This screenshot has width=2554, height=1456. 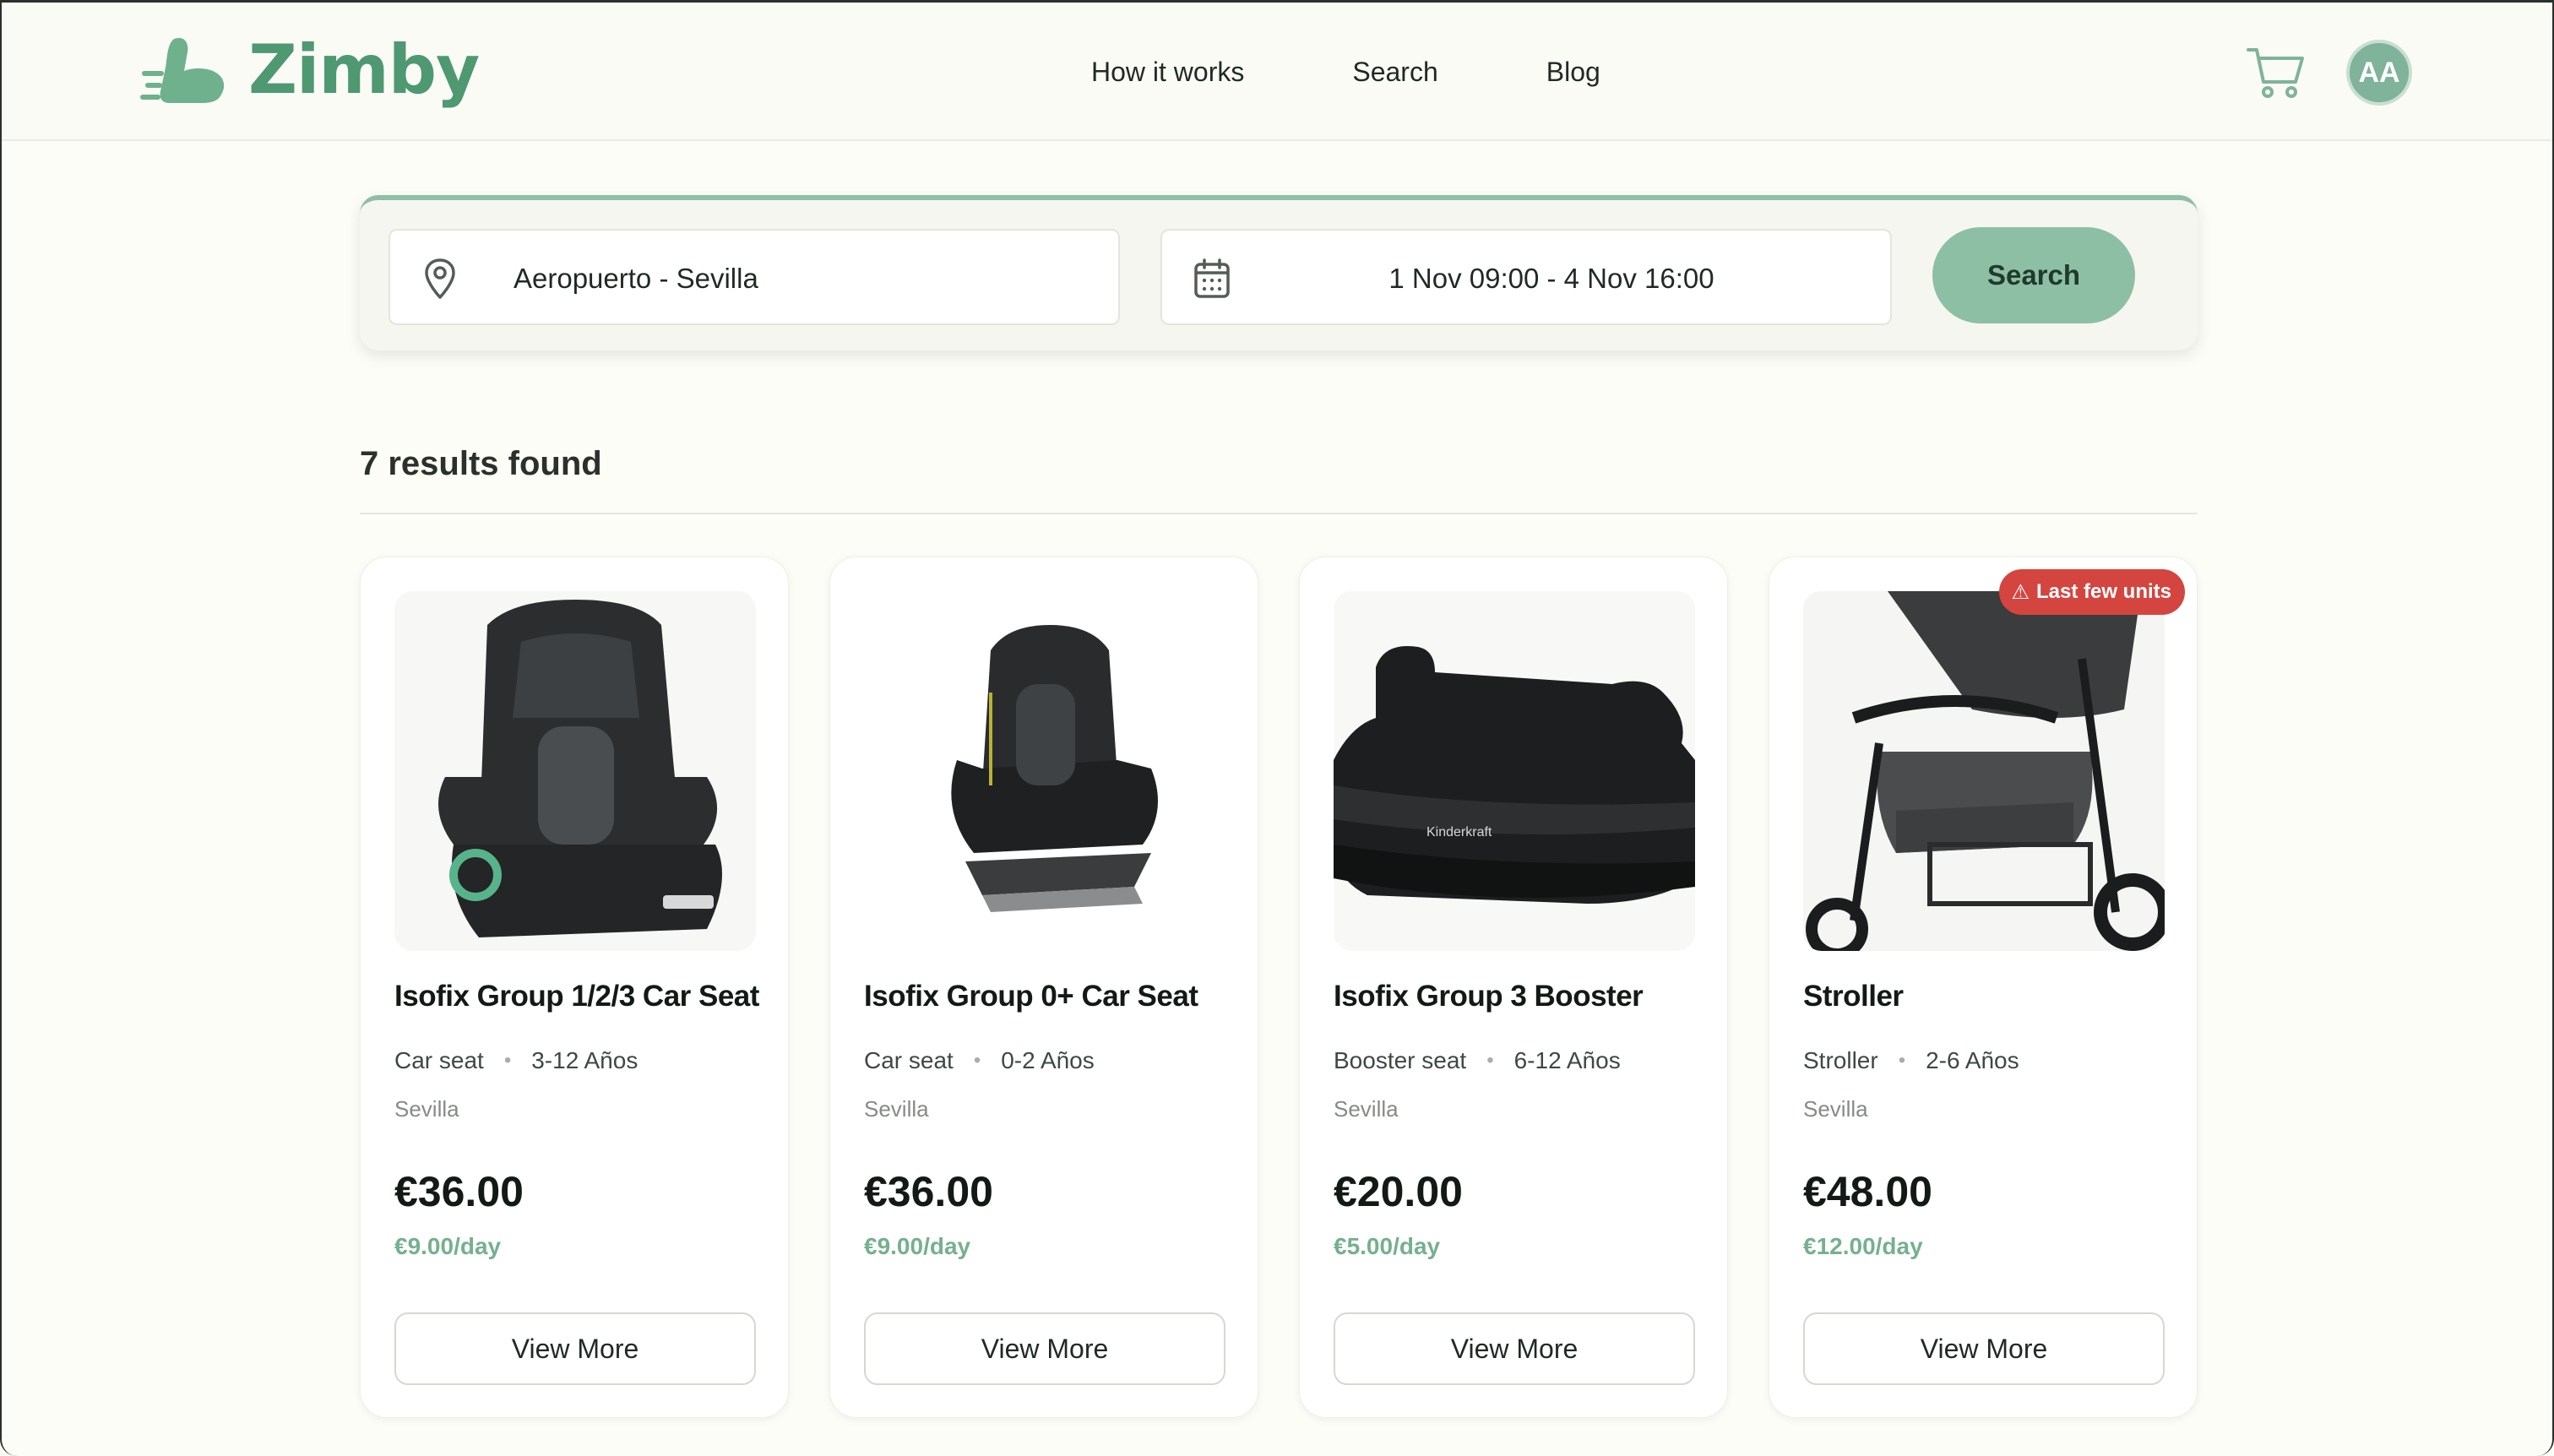 I want to click on product-price-per-day: €12.00/day, so click(x=1863, y=1246).